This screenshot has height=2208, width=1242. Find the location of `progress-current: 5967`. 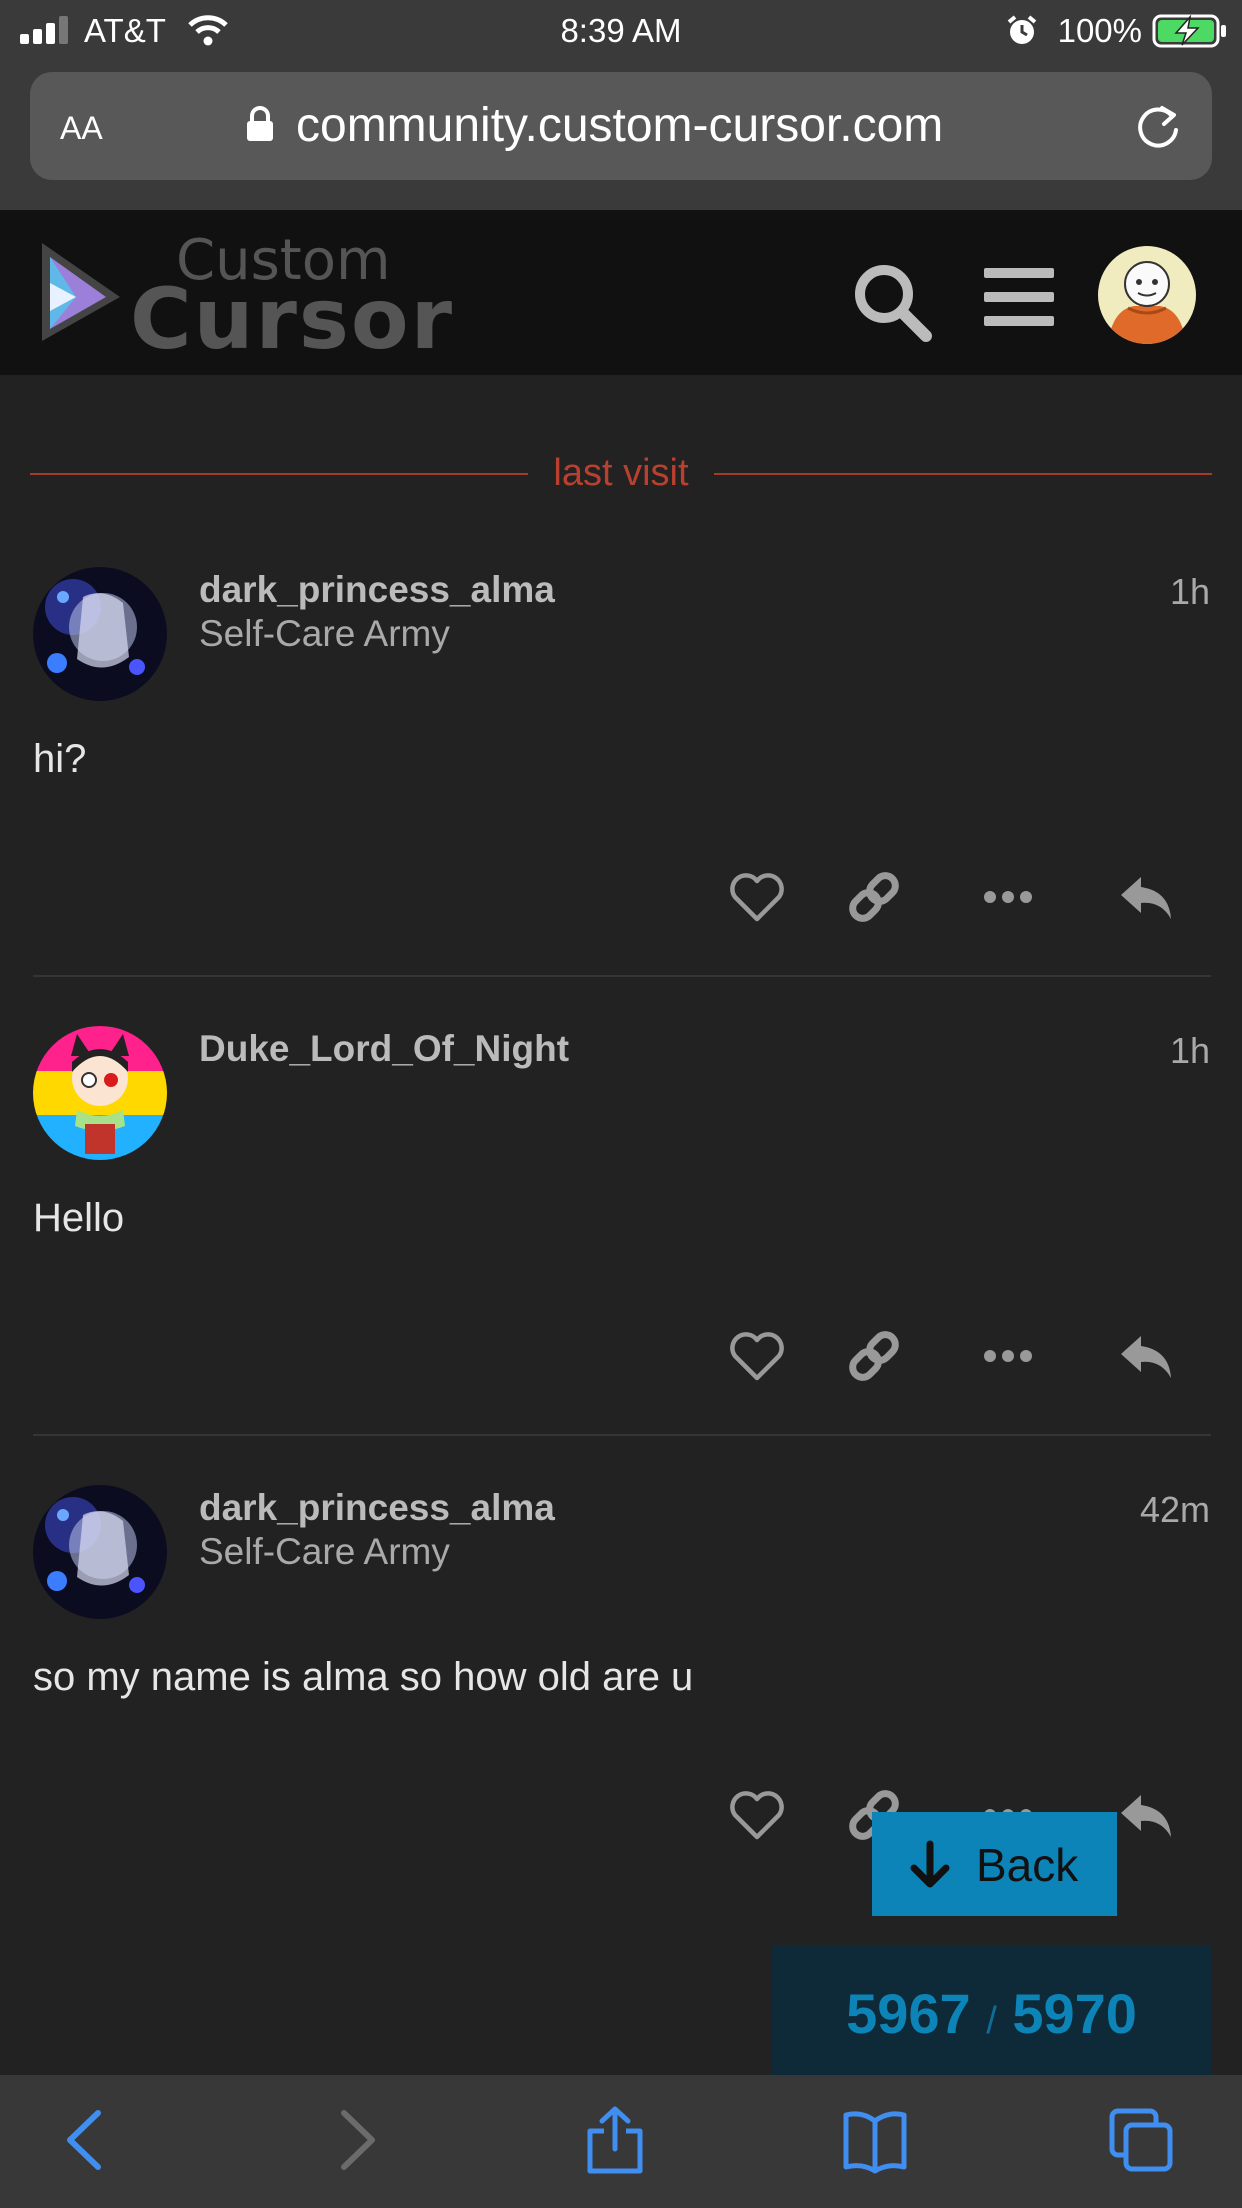

progress-current: 5967 is located at coordinates (908, 2013).